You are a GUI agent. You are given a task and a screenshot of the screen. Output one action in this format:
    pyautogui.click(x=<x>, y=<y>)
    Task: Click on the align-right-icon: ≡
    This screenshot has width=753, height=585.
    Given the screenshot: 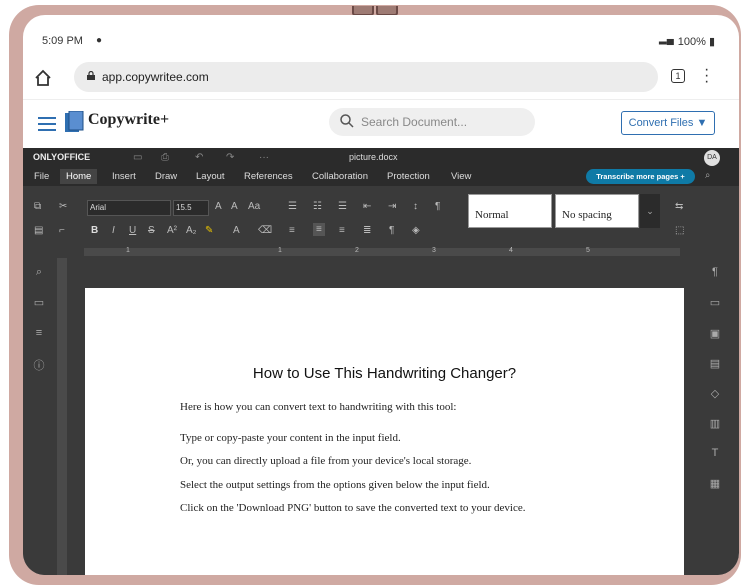 What is the action you would take?
    pyautogui.click(x=342, y=230)
    